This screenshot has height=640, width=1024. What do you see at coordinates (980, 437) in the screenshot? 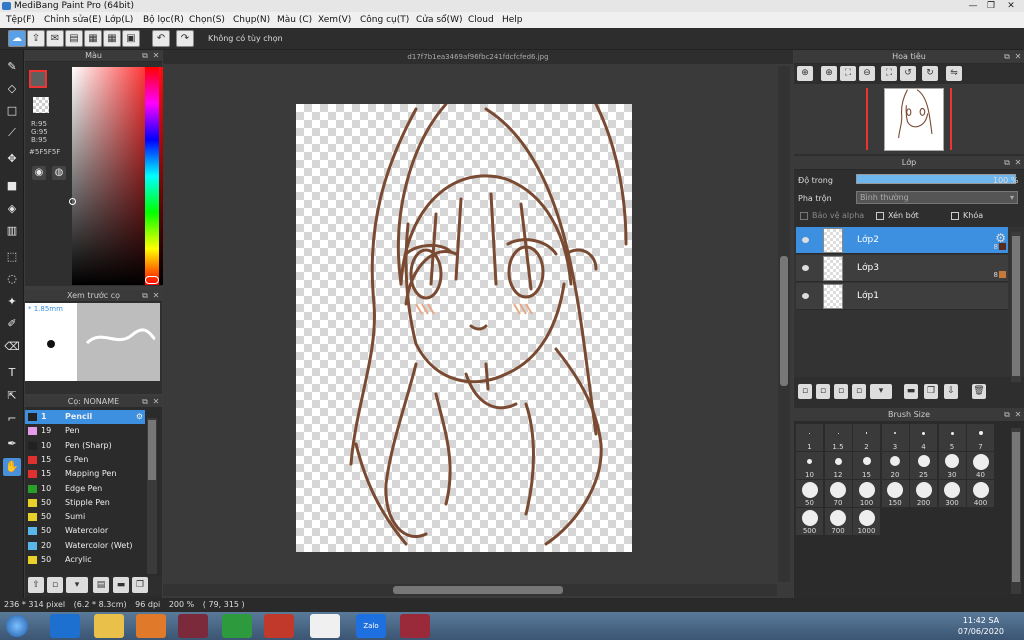
I see `brush-size-preset: 7` at bounding box center [980, 437].